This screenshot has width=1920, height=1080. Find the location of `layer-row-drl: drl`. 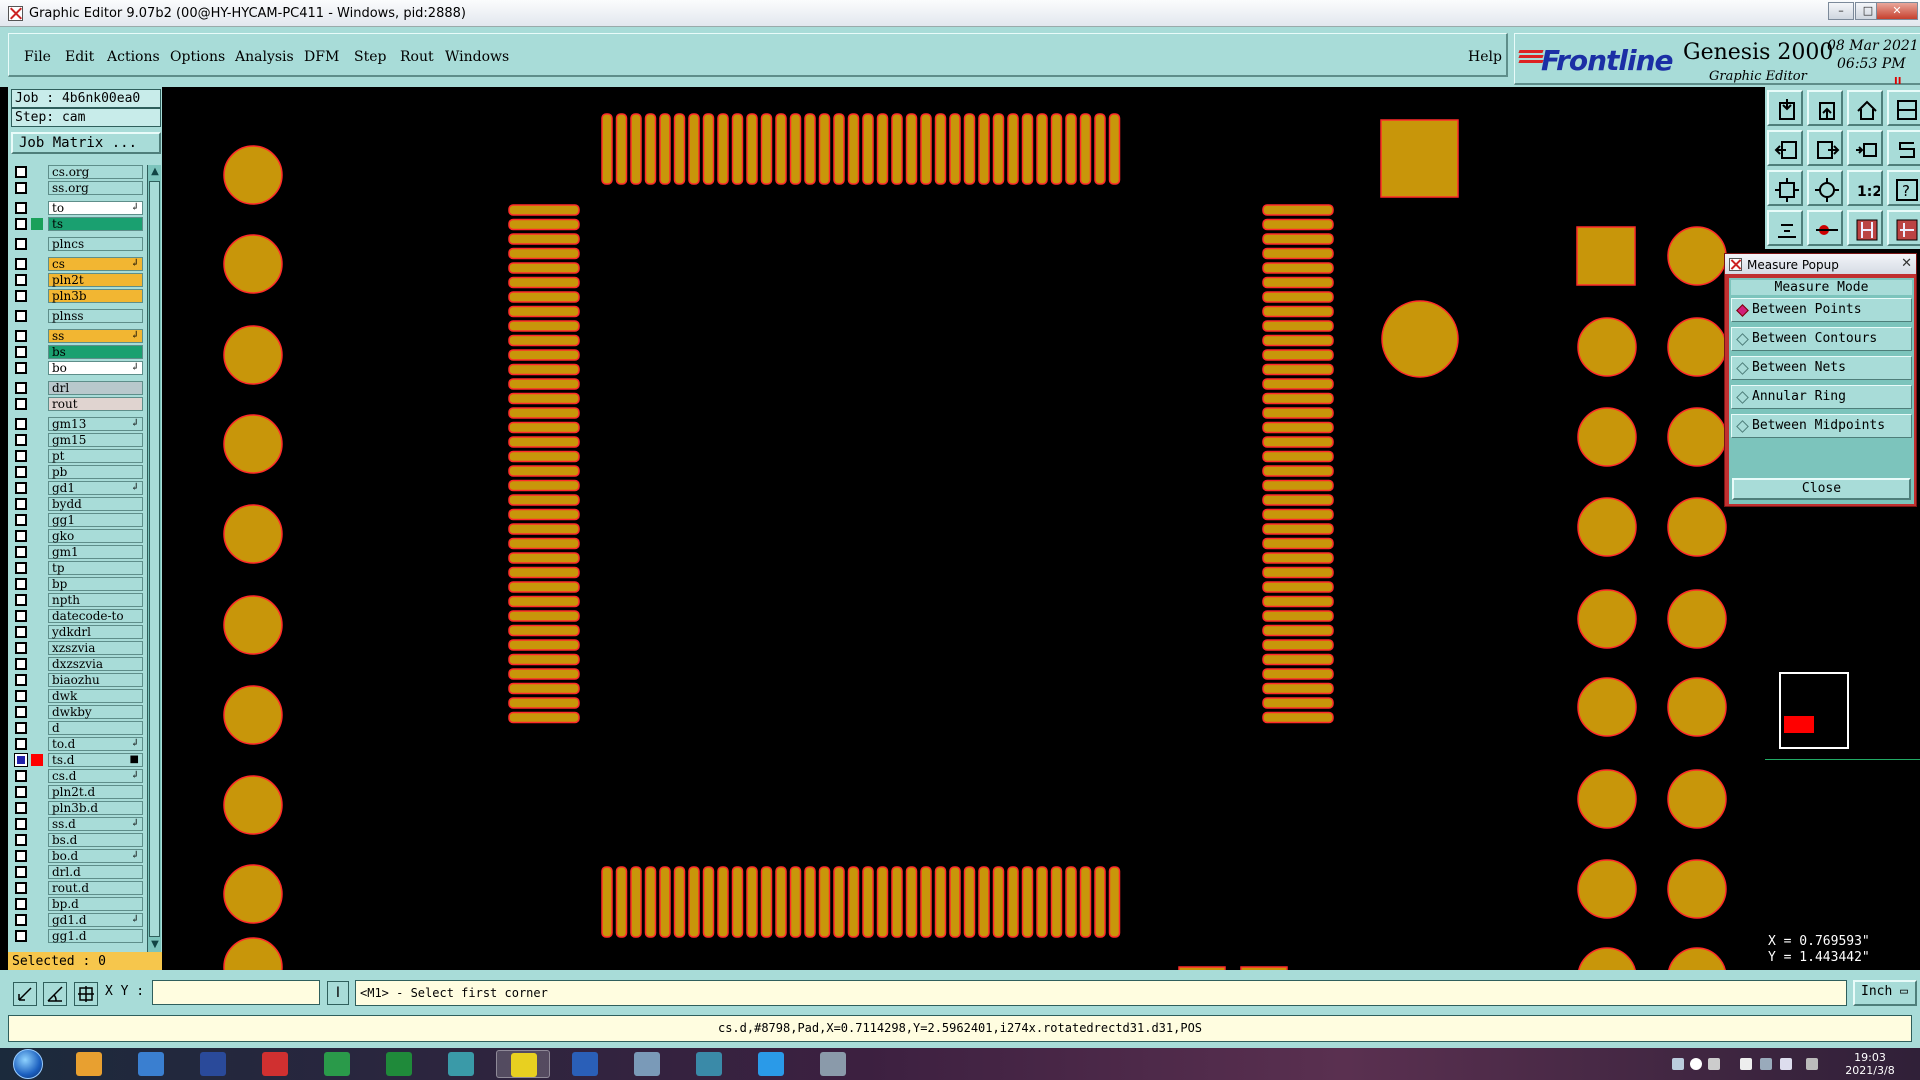

layer-row-drl: drl is located at coordinates (78, 388).